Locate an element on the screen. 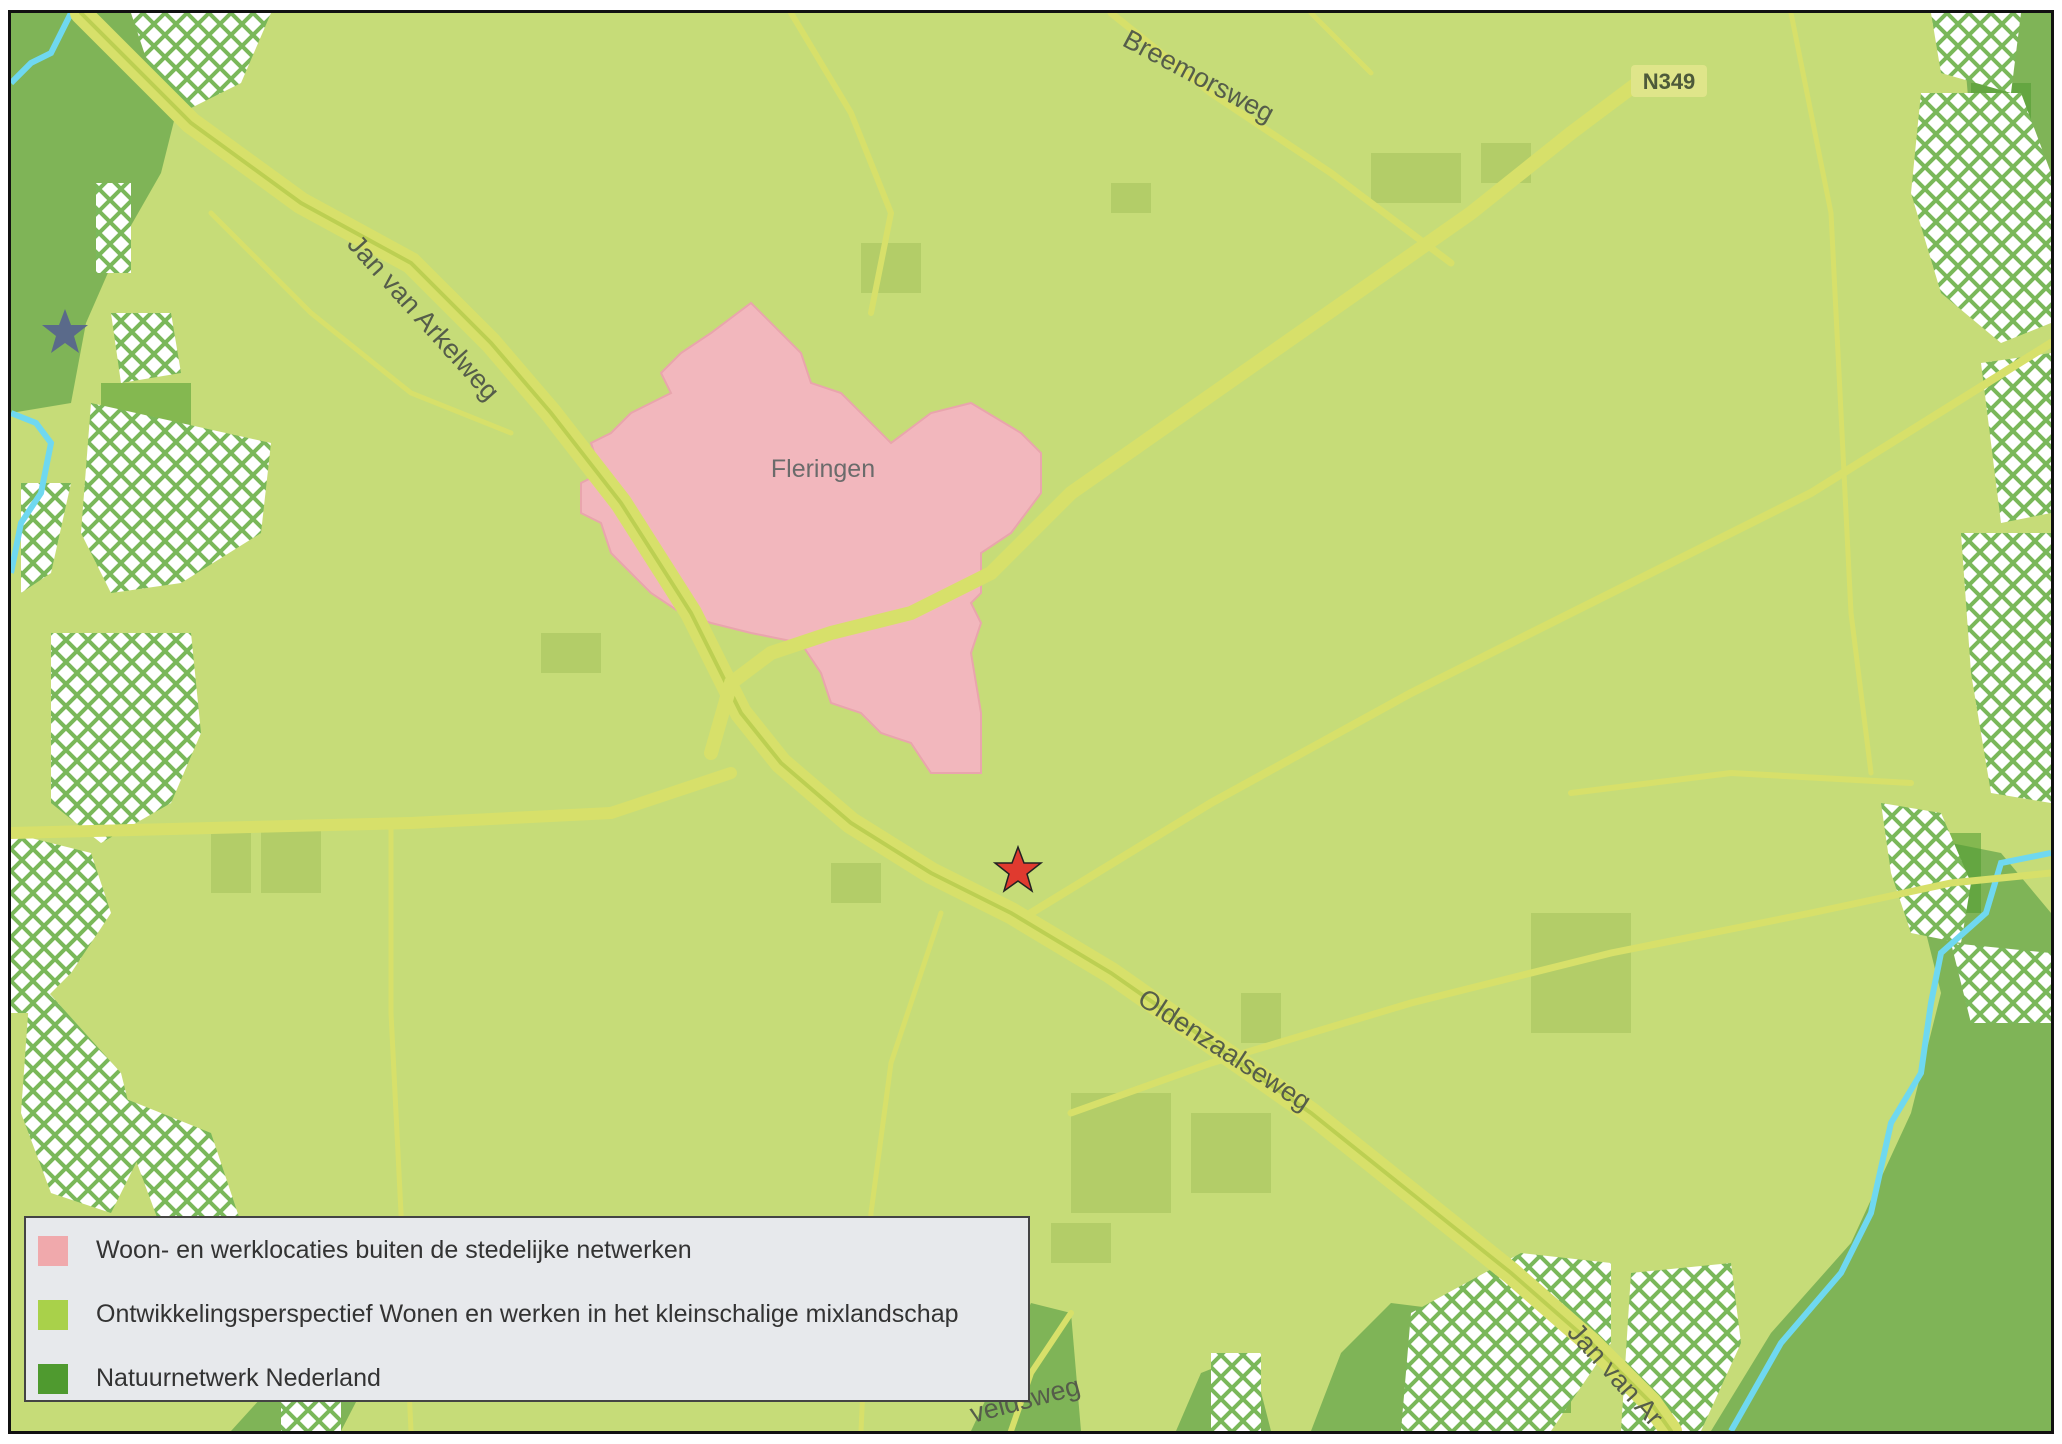  route-shield-n349: N349 is located at coordinates (1669, 81).